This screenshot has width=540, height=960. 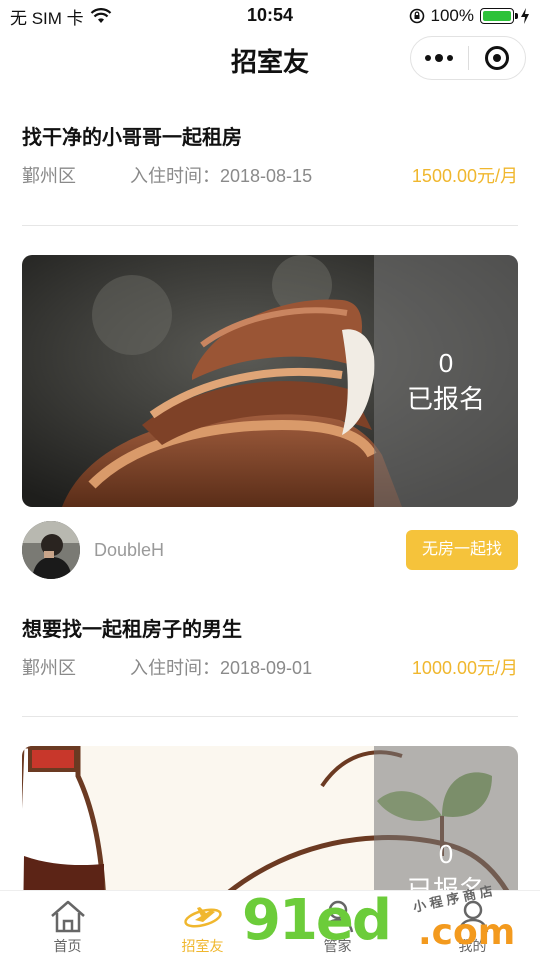 I want to click on more-button, so click(x=439, y=58).